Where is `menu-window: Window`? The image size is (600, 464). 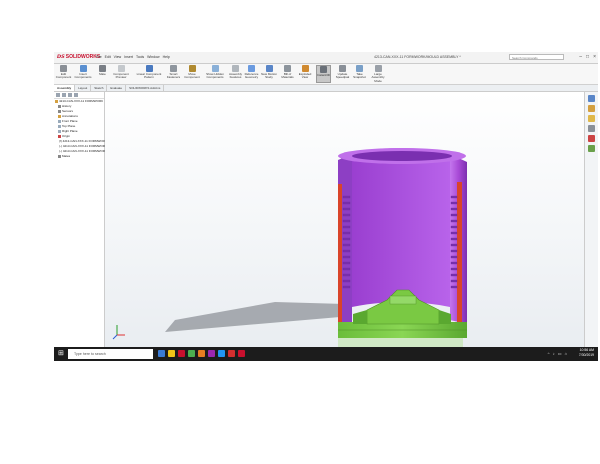 menu-window: Window is located at coordinates (153, 57).